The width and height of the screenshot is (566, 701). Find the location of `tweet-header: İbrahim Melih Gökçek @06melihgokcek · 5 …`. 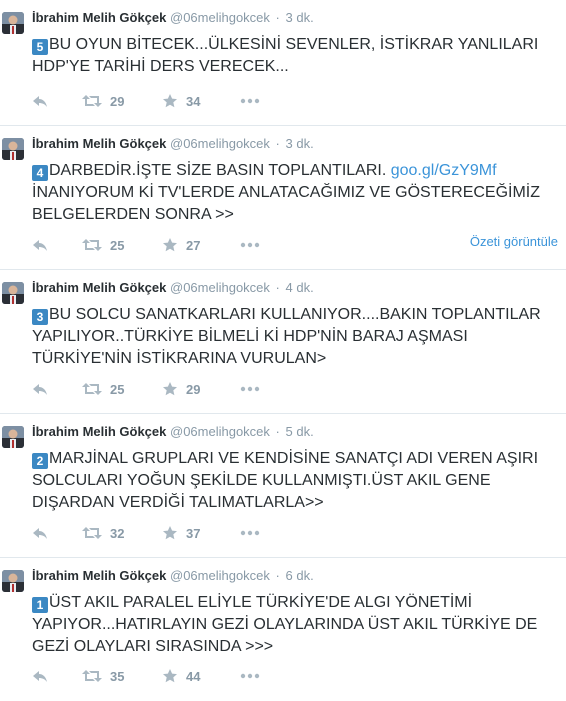

tweet-header: İbrahim Melih Gökçek @06melihgokcek · 5 … is located at coordinates (173, 431).